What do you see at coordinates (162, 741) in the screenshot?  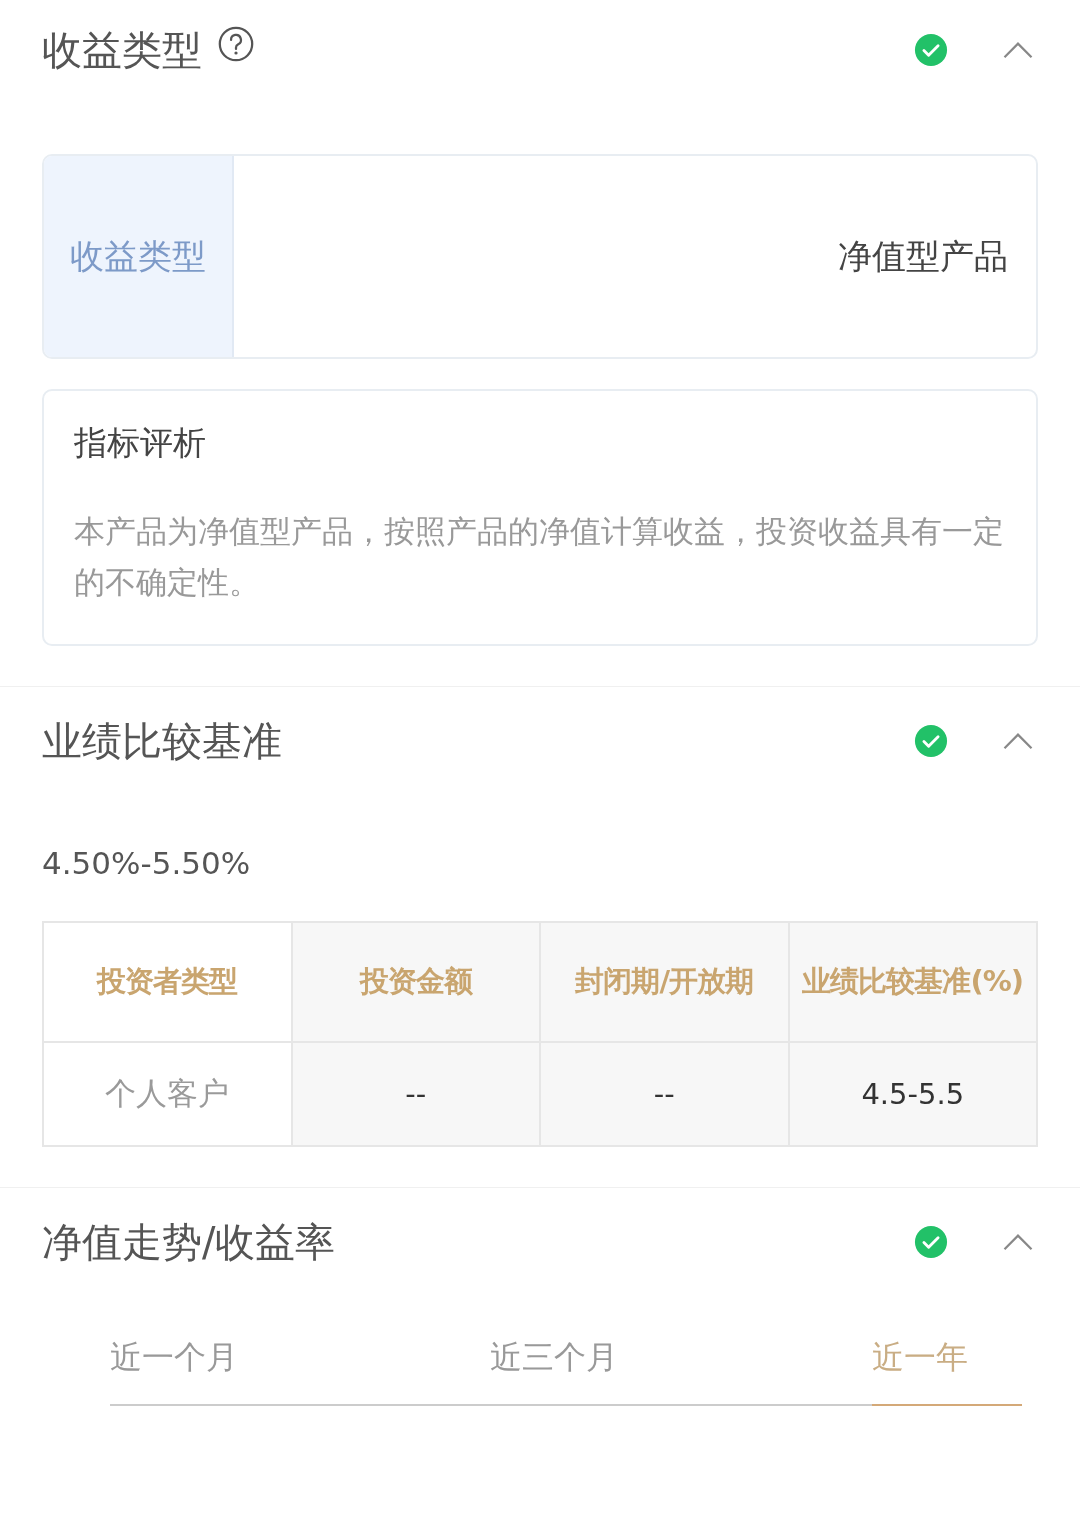 I see `section-title: 业绩比较基准` at bounding box center [162, 741].